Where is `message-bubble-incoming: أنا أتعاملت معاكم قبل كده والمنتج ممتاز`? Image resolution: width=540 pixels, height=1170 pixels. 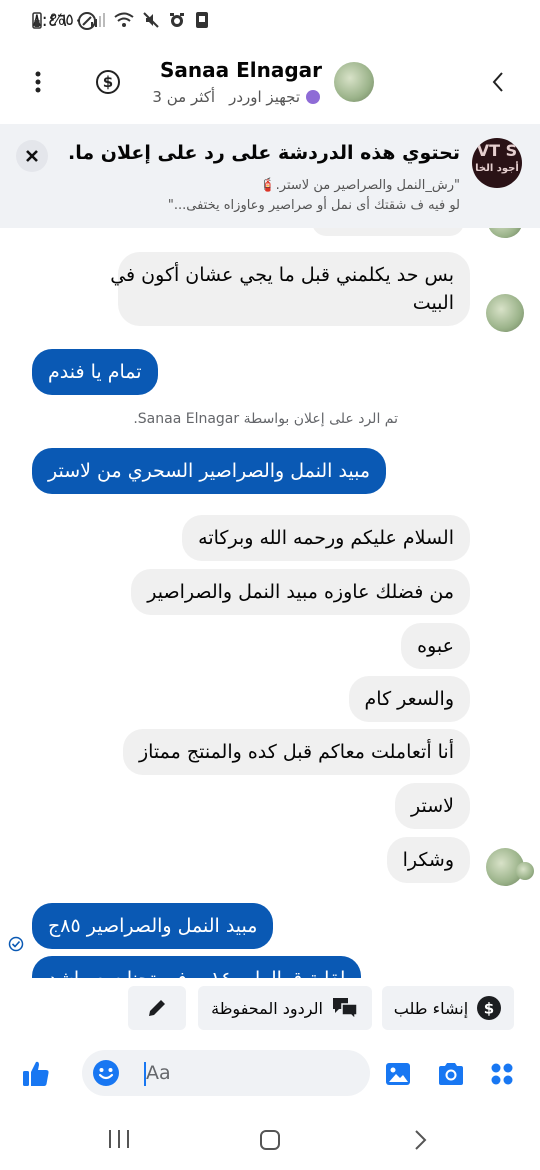 message-bubble-incoming: أنا أتعاملت معاكم قبل كده والمنتج ممتاز is located at coordinates (296, 752).